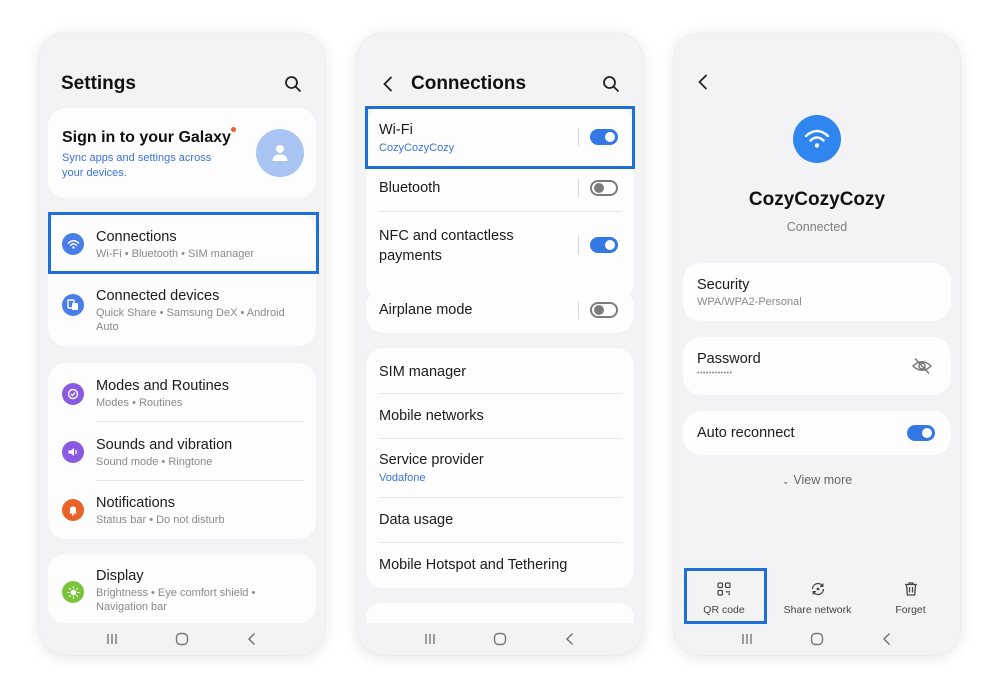 This screenshot has width=1000, height=688. I want to click on security-value: WPA/WPA2-Personal, so click(749, 302).